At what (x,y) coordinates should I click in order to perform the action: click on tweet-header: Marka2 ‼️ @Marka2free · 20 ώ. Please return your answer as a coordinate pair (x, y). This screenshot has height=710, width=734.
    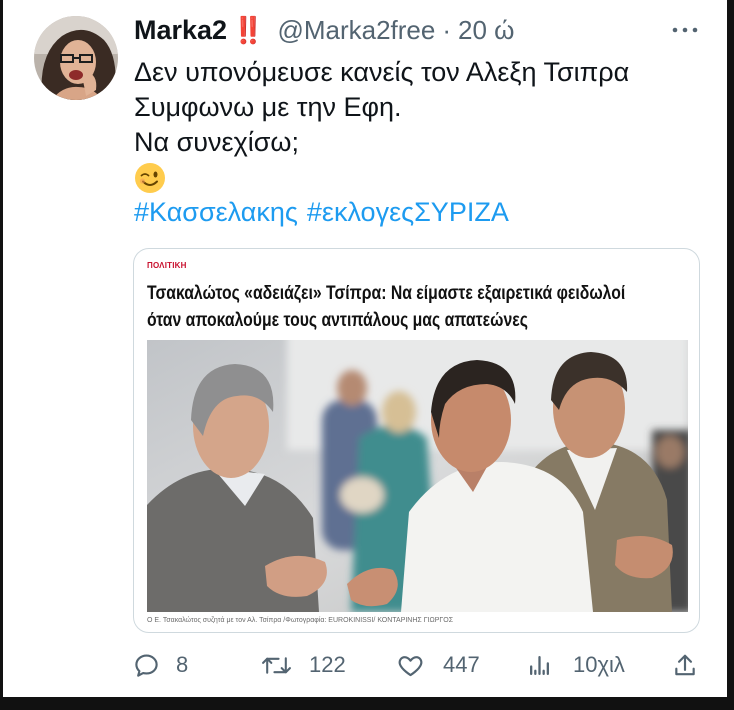
    Looking at the image, I should click on (324, 30).